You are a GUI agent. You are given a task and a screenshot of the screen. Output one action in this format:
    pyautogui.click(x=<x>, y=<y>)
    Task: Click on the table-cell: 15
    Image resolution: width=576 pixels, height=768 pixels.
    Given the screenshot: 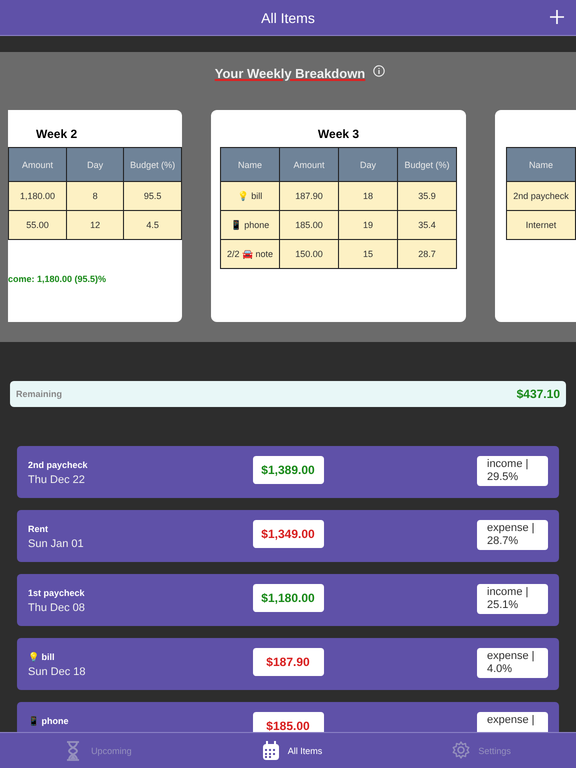 What is the action you would take?
    pyautogui.click(x=368, y=254)
    